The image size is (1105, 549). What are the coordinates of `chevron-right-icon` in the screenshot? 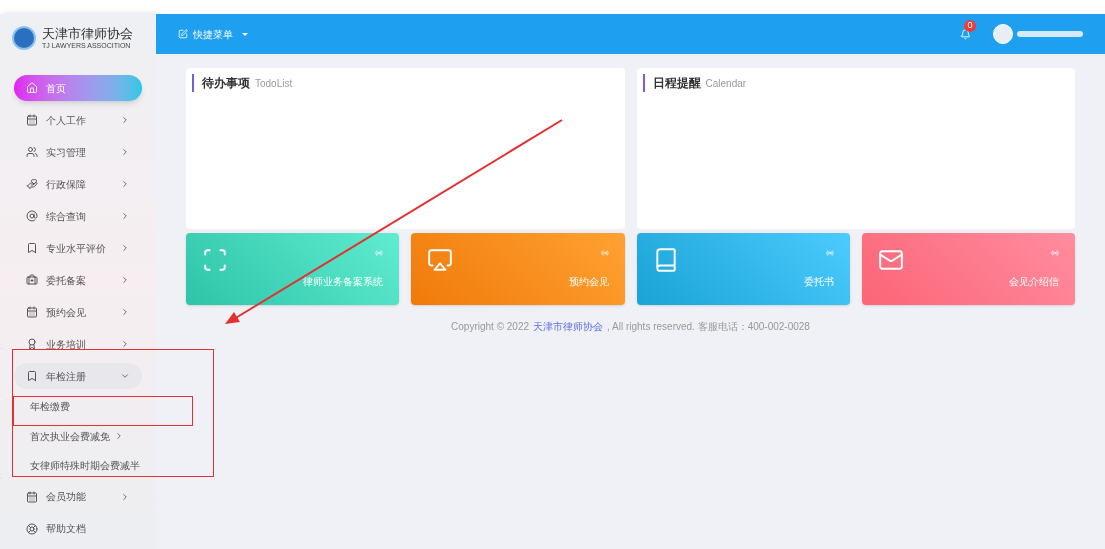 It's located at (119, 436).